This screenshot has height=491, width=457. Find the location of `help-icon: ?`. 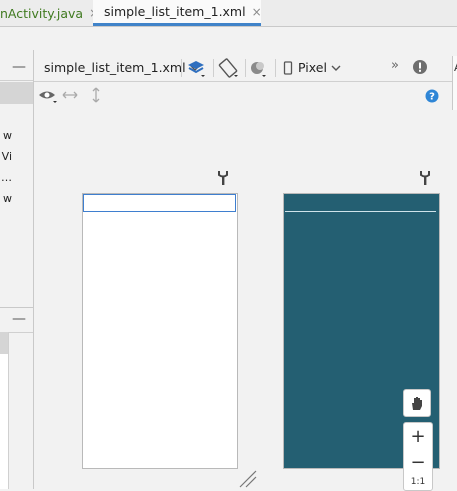

help-icon: ? is located at coordinates (432, 96).